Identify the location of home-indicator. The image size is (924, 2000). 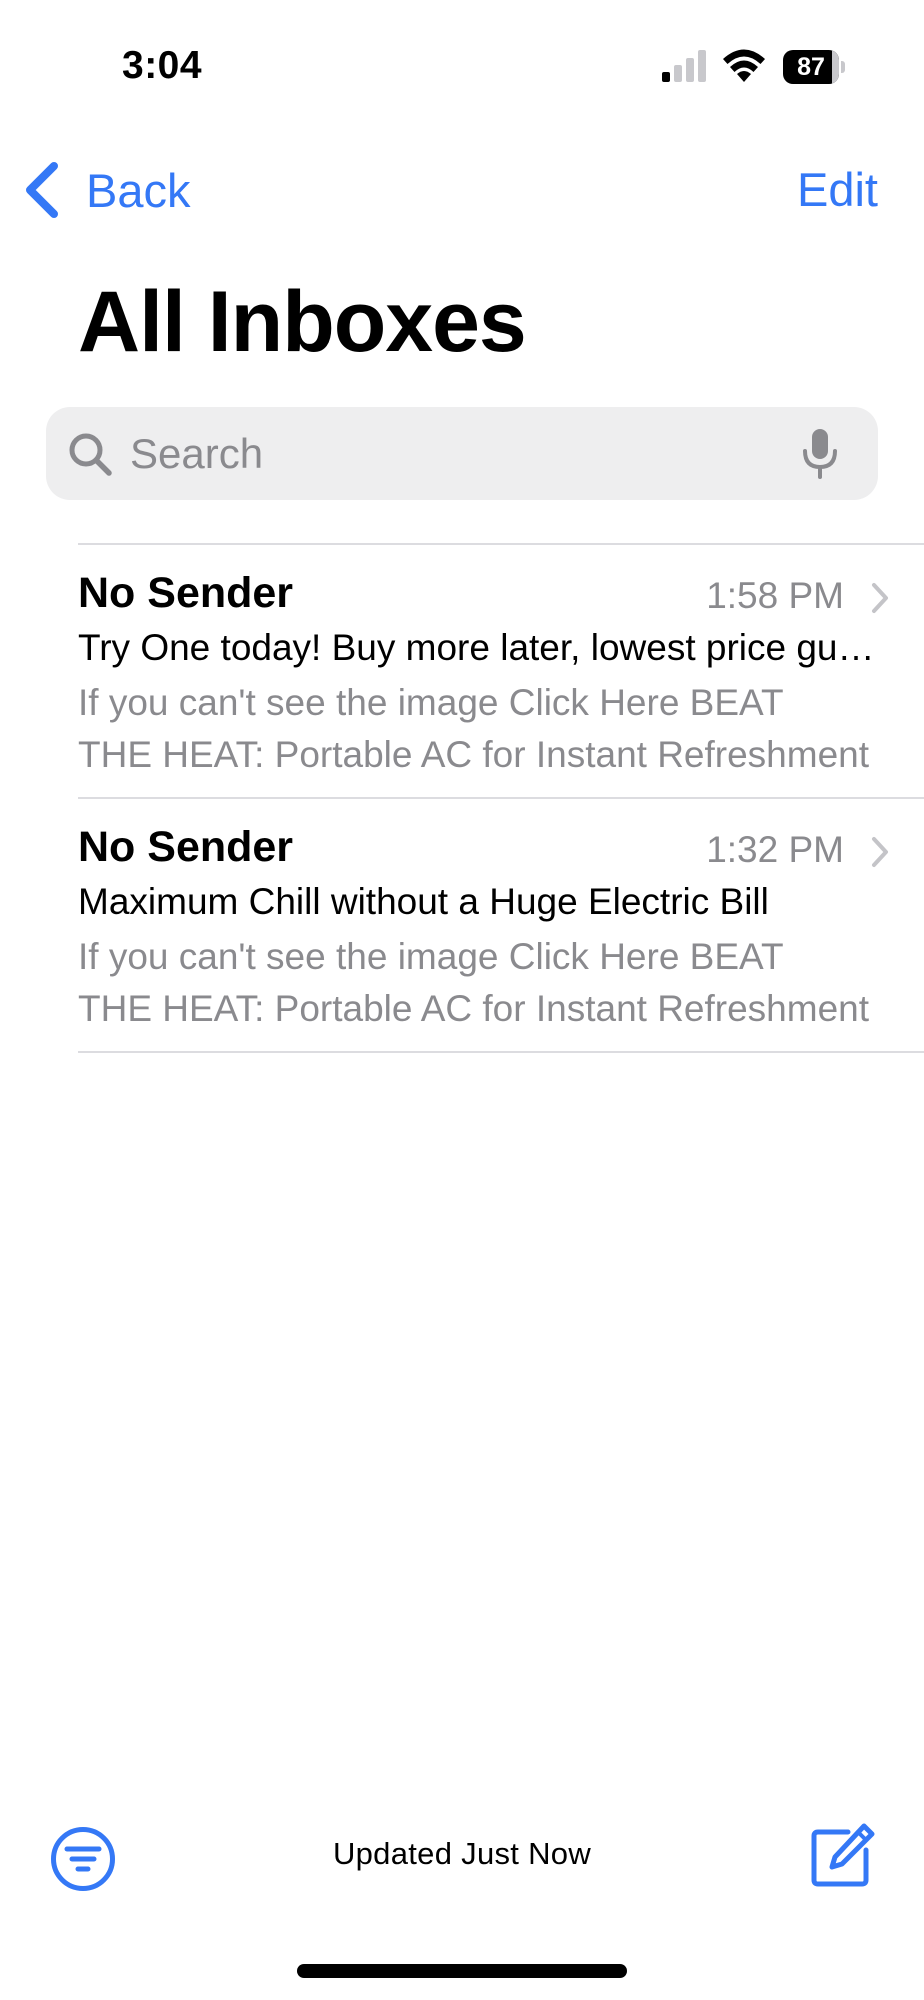
(462, 1971).